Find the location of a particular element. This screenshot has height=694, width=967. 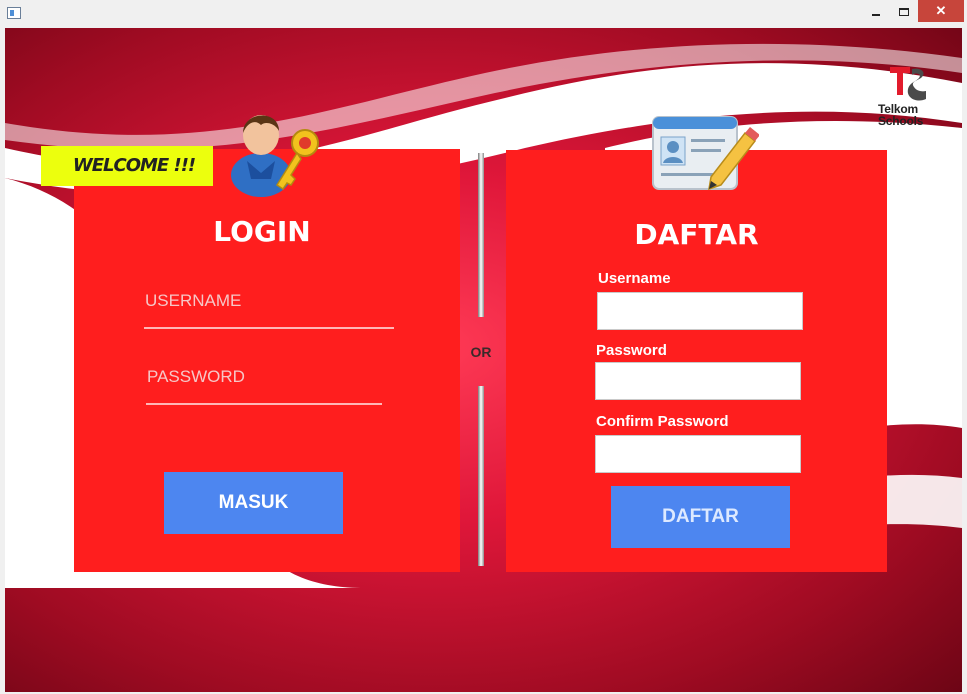

login-password-field is located at coordinates (264, 386).